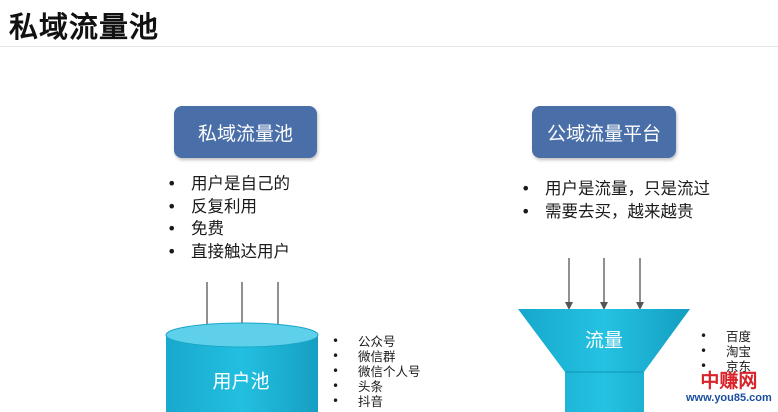 The height and width of the screenshot is (412, 778). I want to click on public-channel-item: 淘宝, so click(725, 351).